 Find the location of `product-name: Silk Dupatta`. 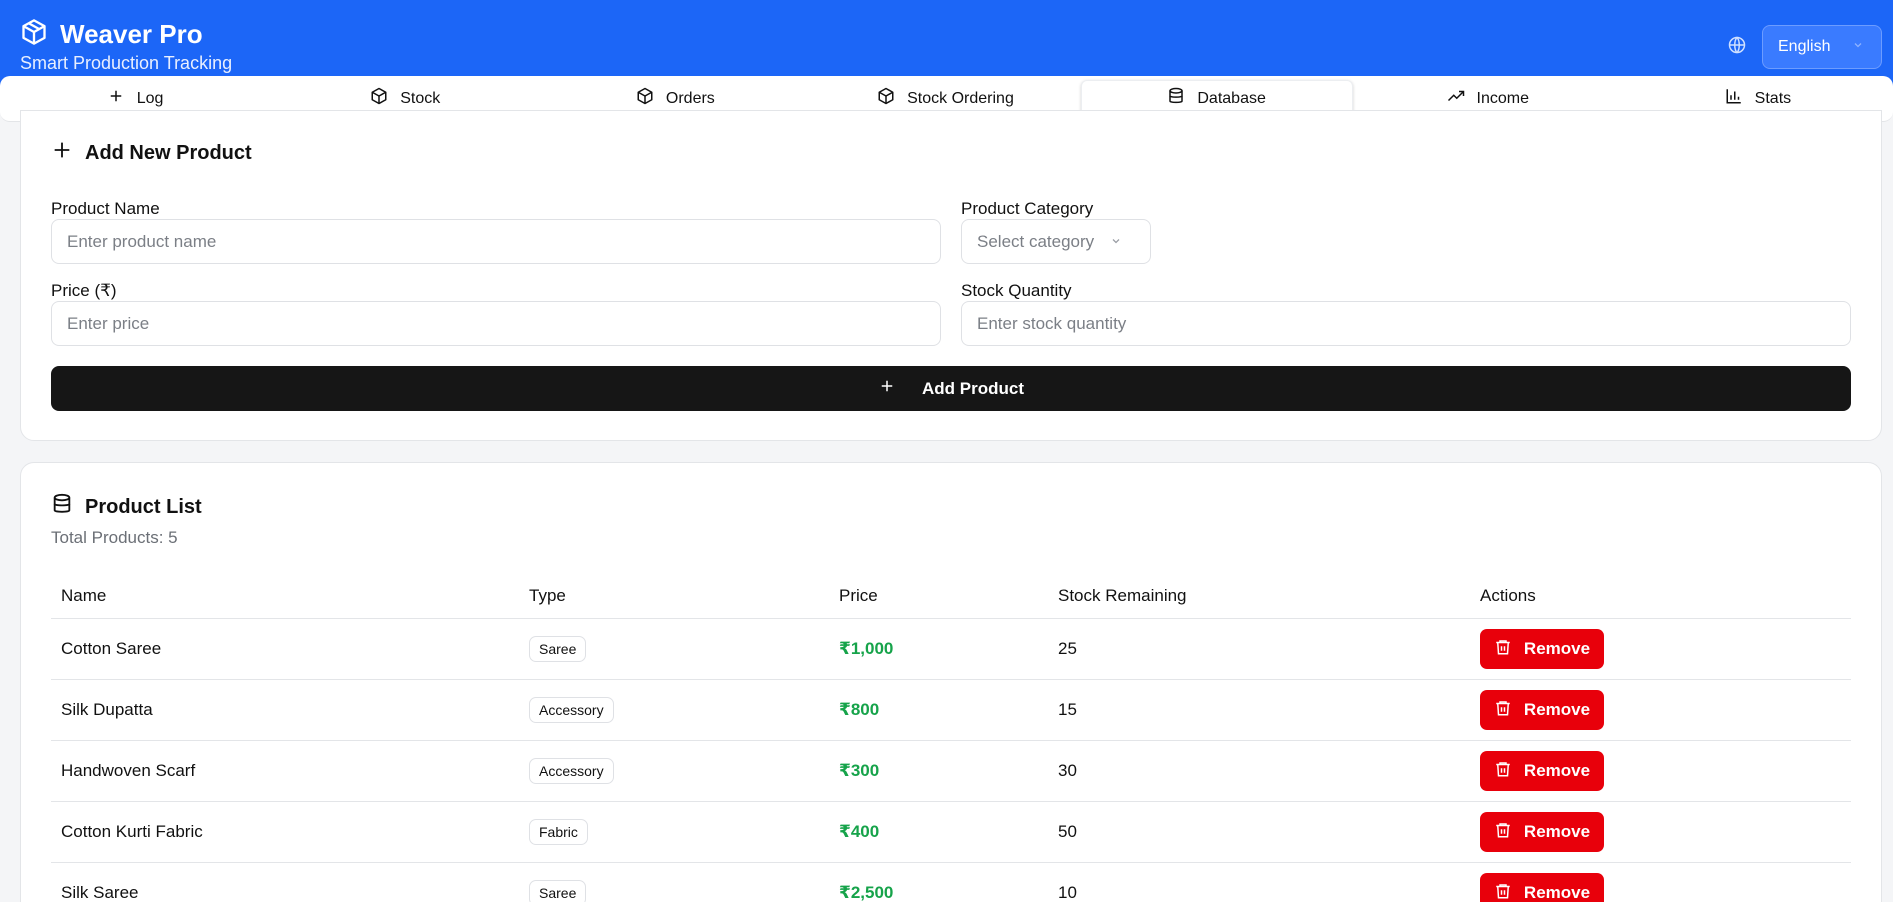

product-name: Silk Dupatta is located at coordinates (107, 709).